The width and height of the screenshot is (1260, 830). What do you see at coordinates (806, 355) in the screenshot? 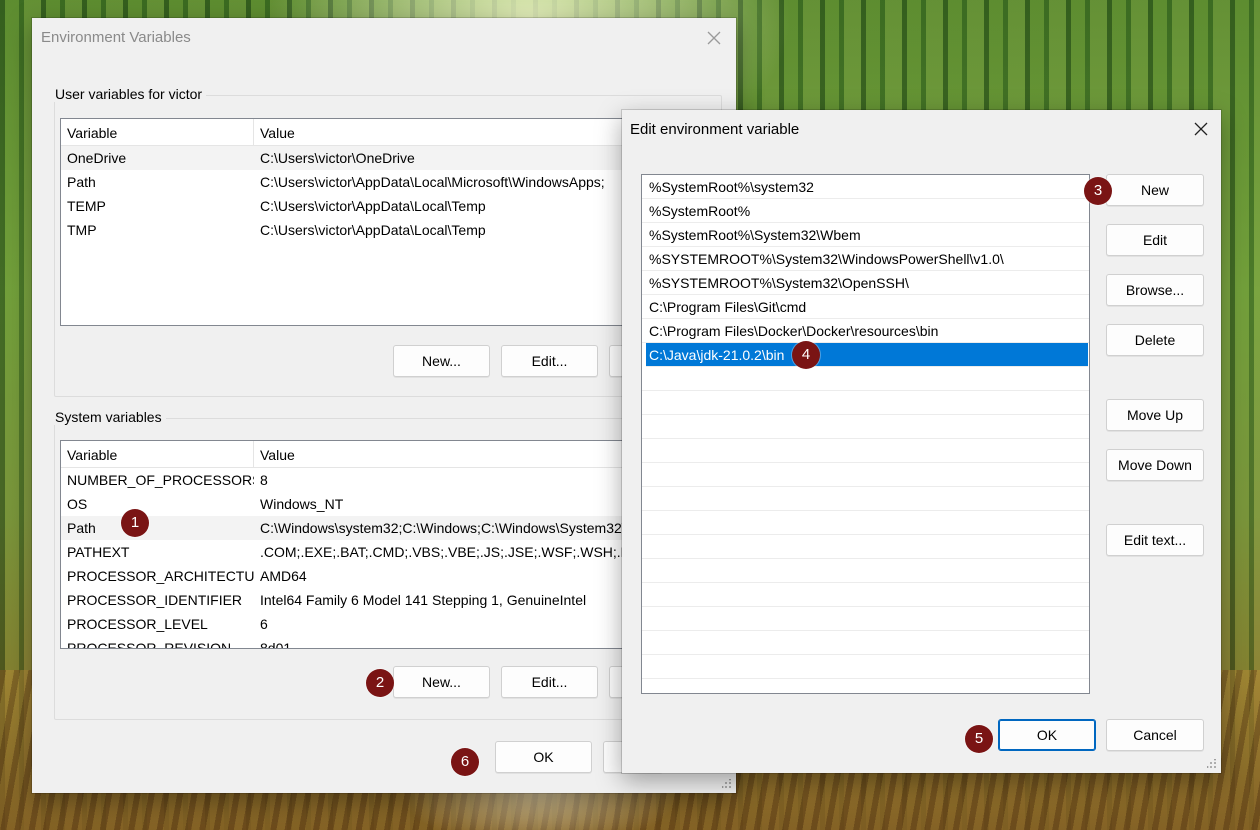
I see `step-badge-4: 4` at bounding box center [806, 355].